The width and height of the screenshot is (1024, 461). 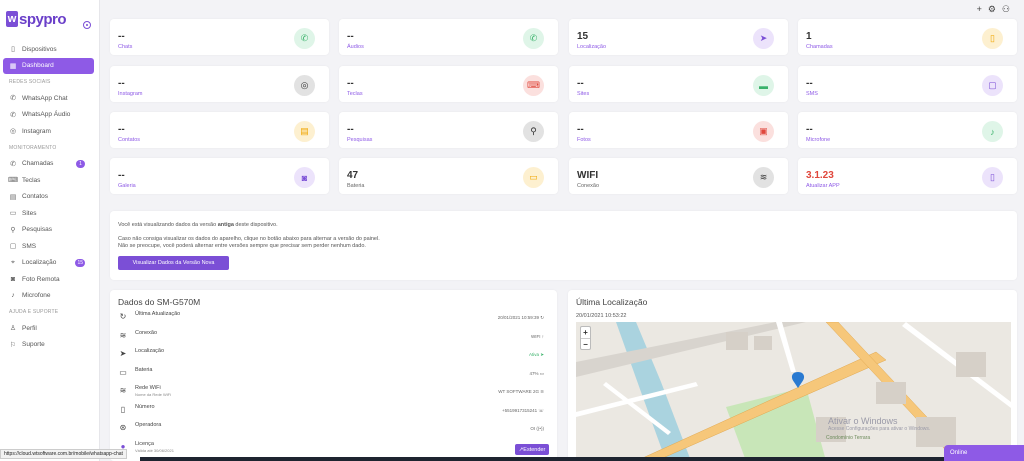 I want to click on device-row-numero: ▯ Número +5519917315241 ☏, so click(x=333, y=412).